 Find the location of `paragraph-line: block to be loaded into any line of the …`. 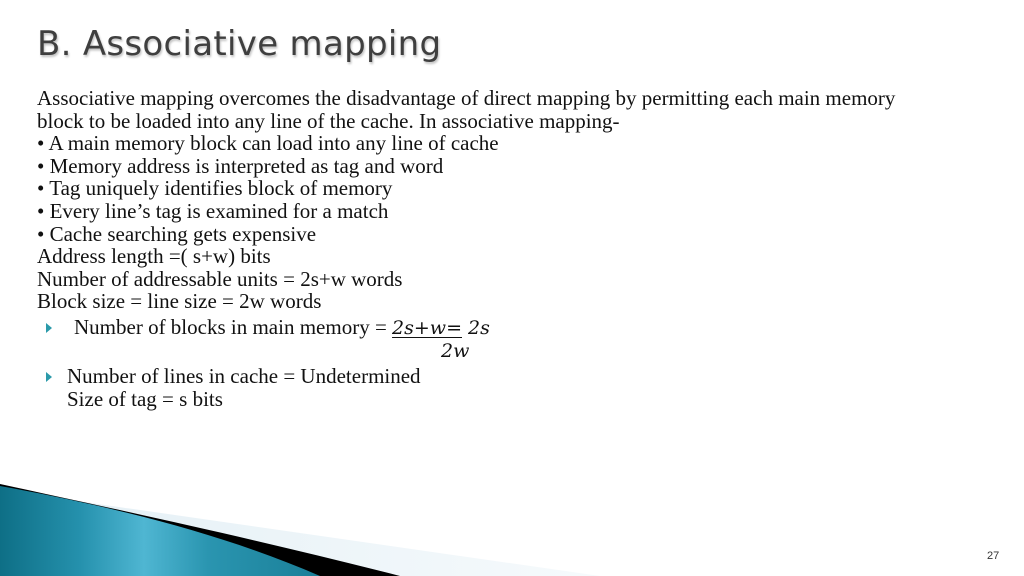

paragraph-line: block to be loaded into any line of the … is located at coordinates (328, 120).